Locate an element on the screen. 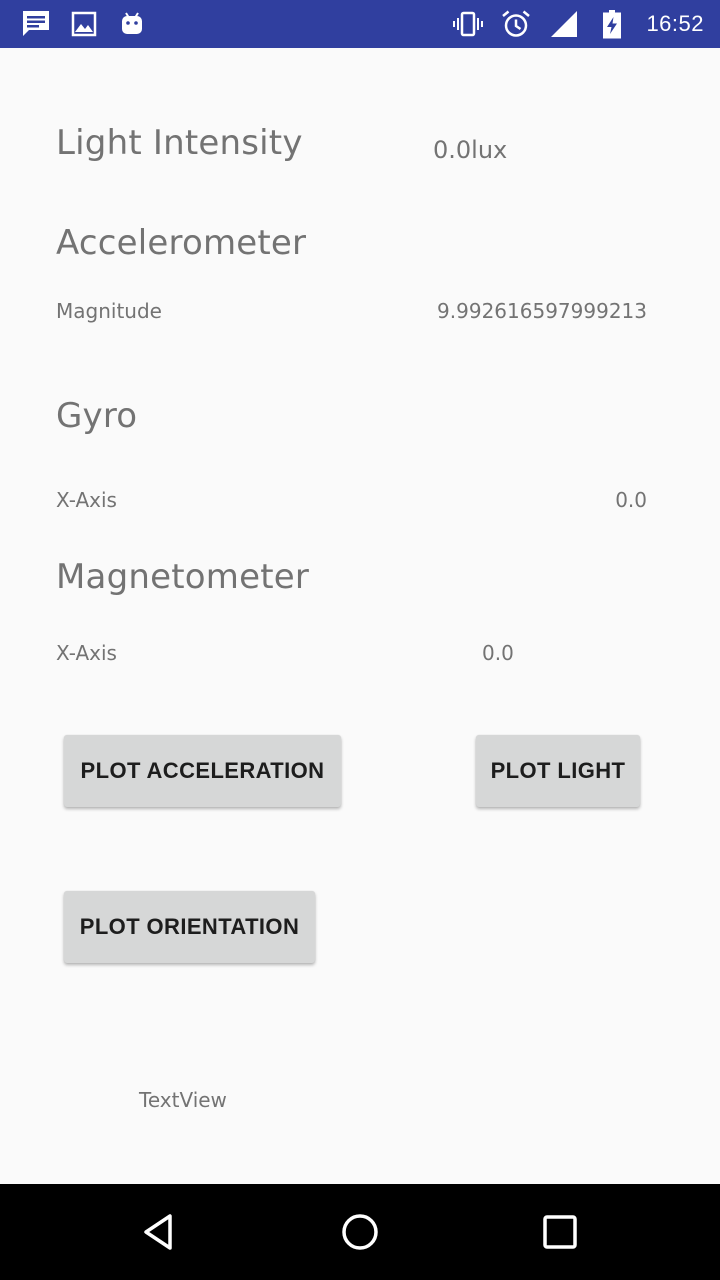 This screenshot has height=1280, width=720. gyro-label: X-Axis is located at coordinates (86, 500).